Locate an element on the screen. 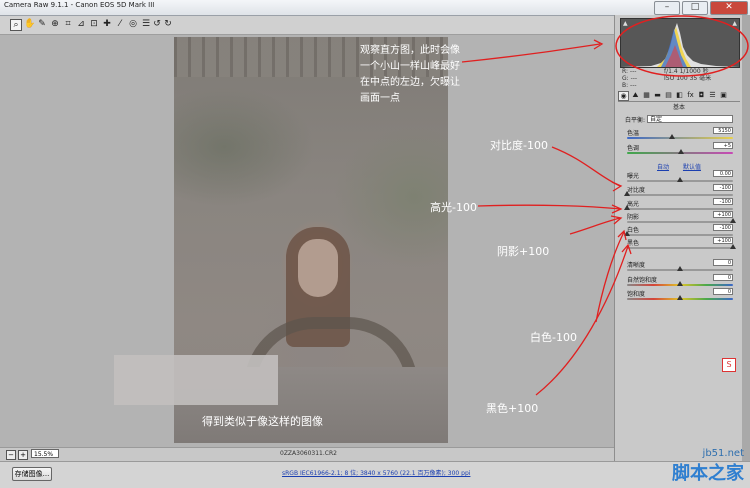 The width and height of the screenshot is (750, 488). panel-scrollbar is located at coordinates (746, 238).